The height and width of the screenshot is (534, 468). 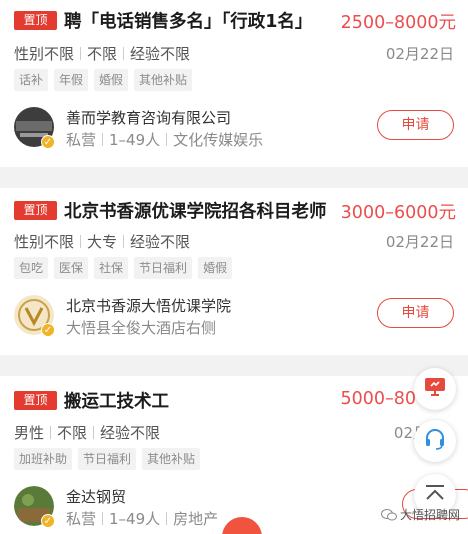 I want to click on salary: 5000–80, so click(x=378, y=399).